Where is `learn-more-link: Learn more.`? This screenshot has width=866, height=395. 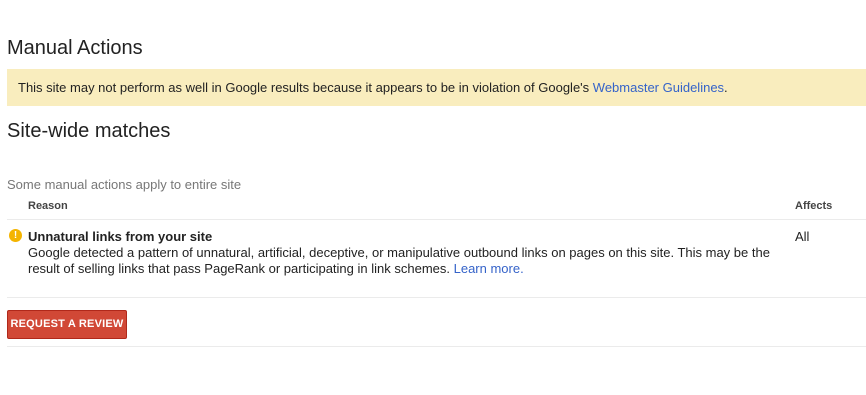 learn-more-link: Learn more. is located at coordinates (489, 268).